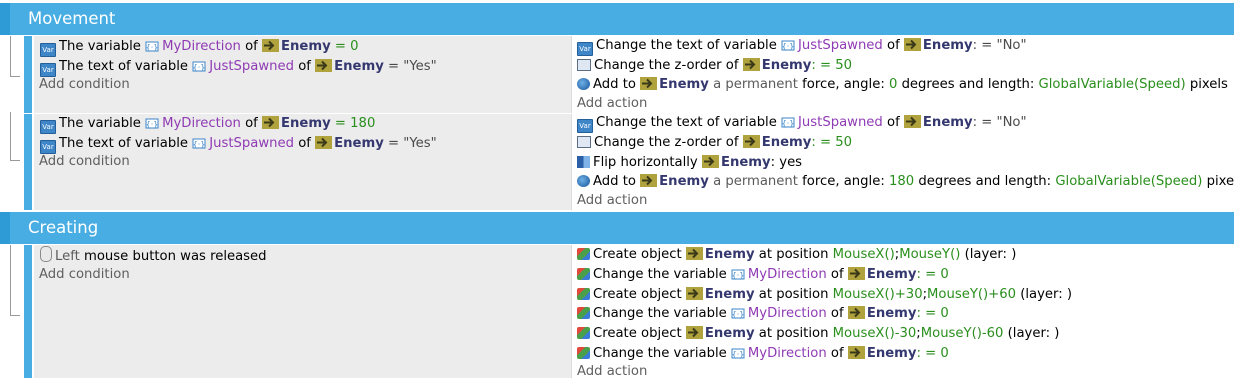 The height and width of the screenshot is (382, 1234). I want to click on group-header-creating: Creating, so click(617, 228).